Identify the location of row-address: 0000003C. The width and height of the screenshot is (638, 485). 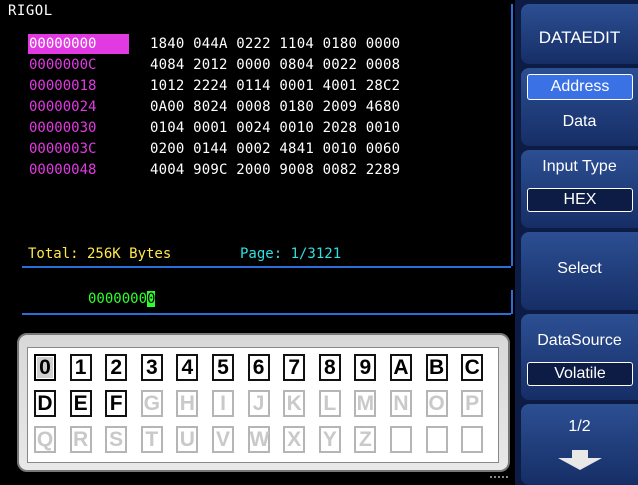
(63, 149).